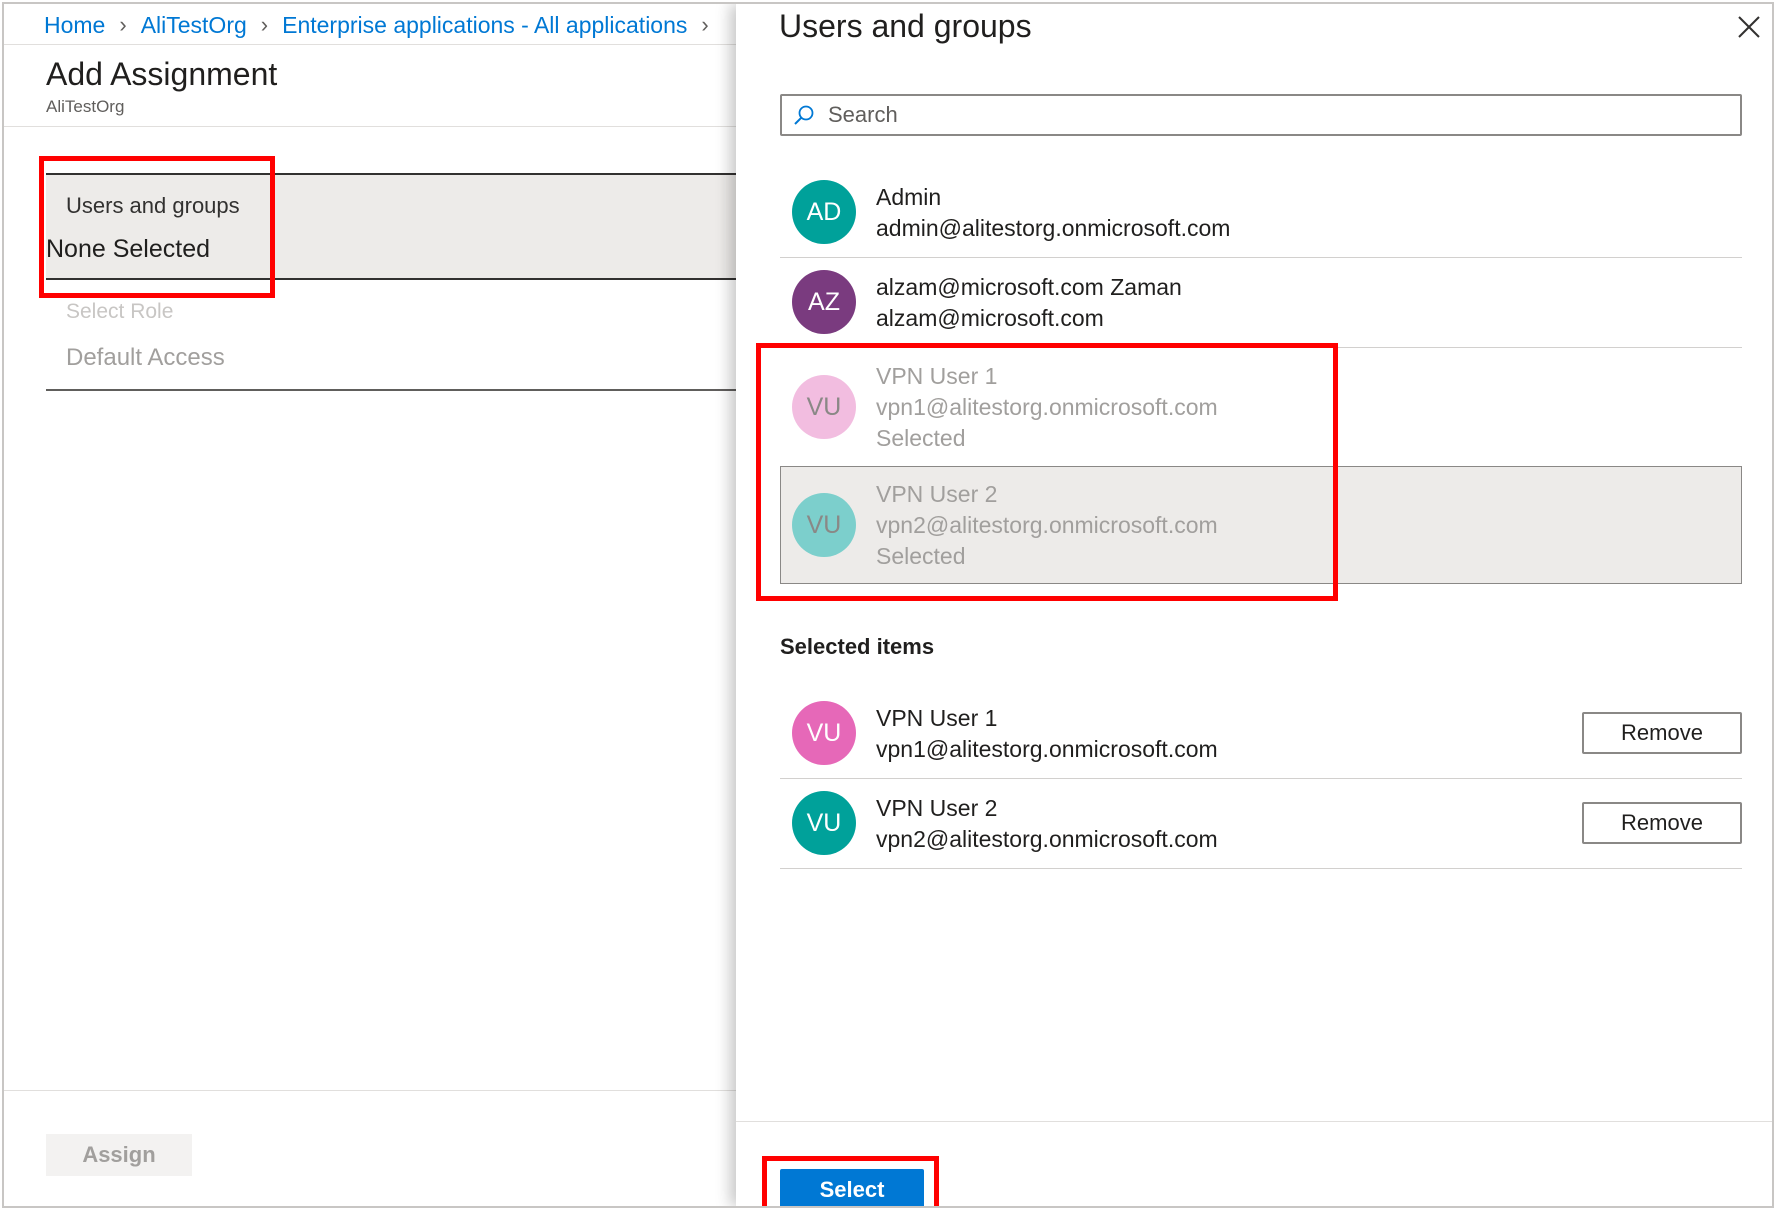  What do you see at coordinates (990, 318) in the screenshot?
I see `user-email: alzam@microsoft.com` at bounding box center [990, 318].